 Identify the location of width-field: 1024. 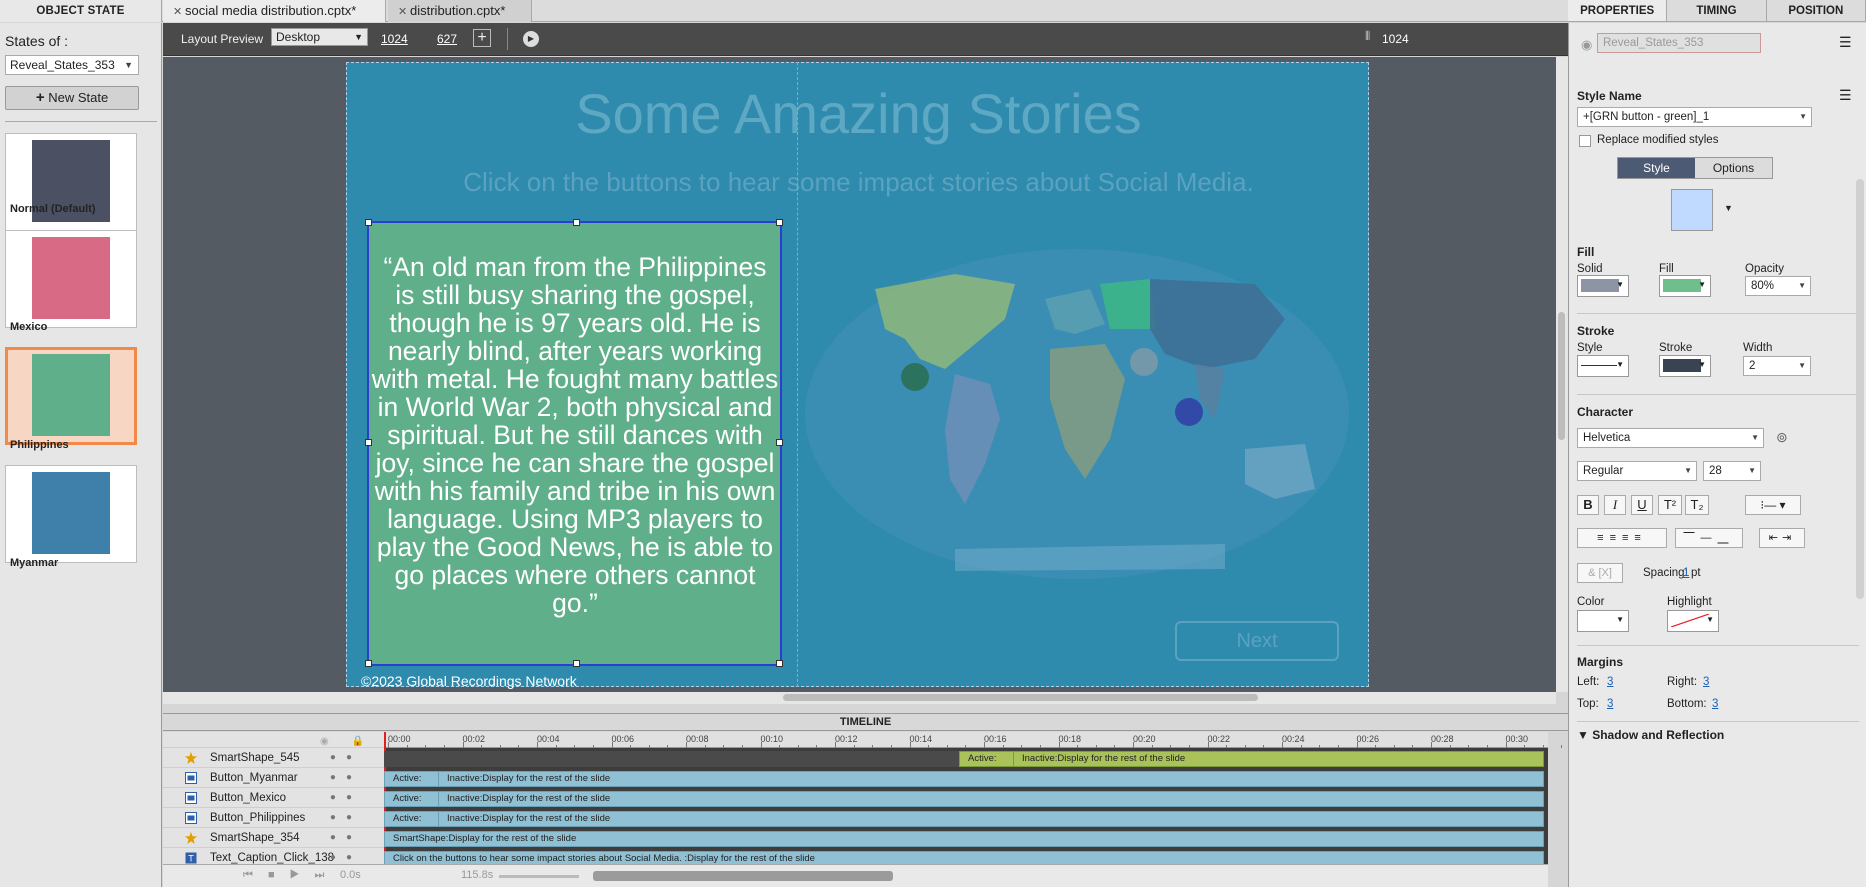
(394, 39).